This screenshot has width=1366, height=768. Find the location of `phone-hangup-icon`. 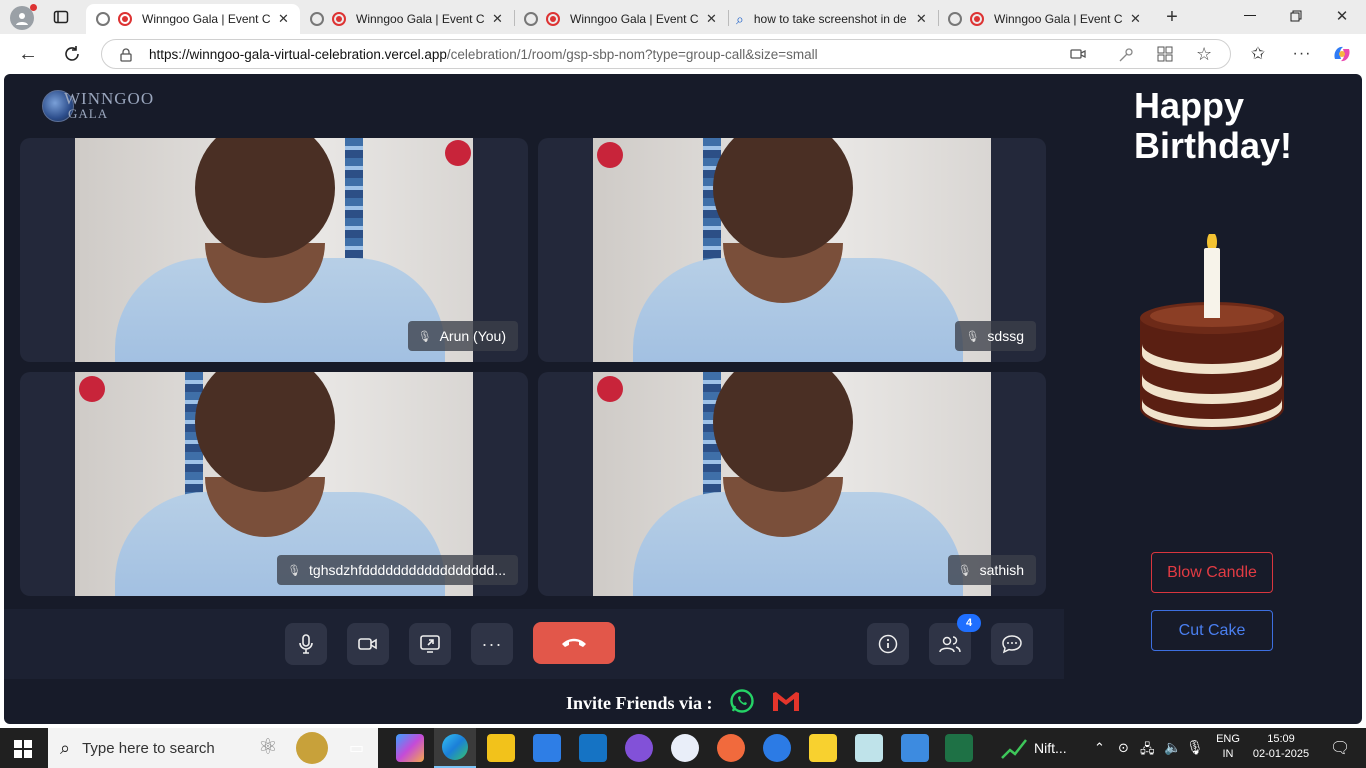

phone-hangup-icon is located at coordinates (574, 642).